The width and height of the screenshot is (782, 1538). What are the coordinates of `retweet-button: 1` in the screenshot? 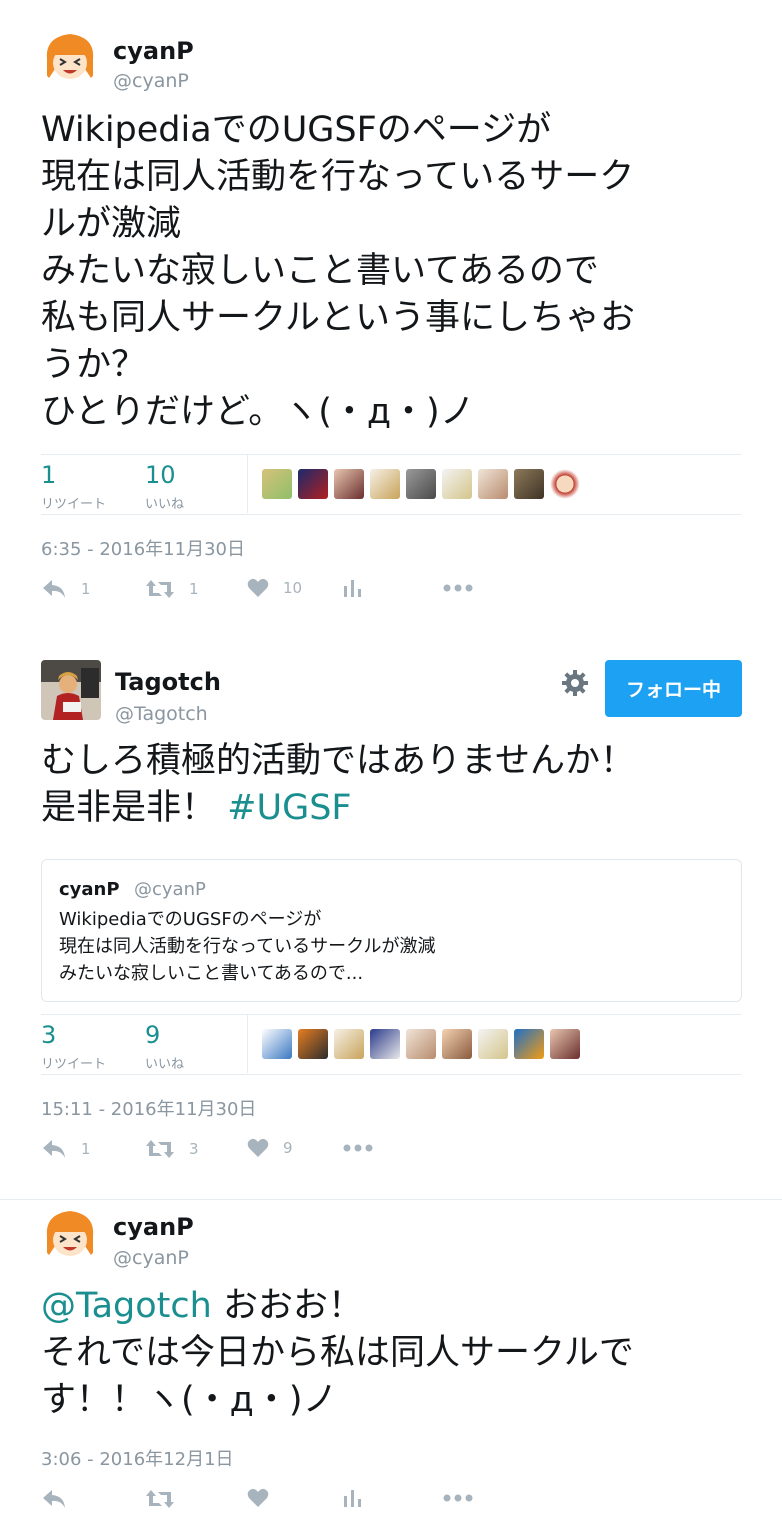 It's located at (172, 589).